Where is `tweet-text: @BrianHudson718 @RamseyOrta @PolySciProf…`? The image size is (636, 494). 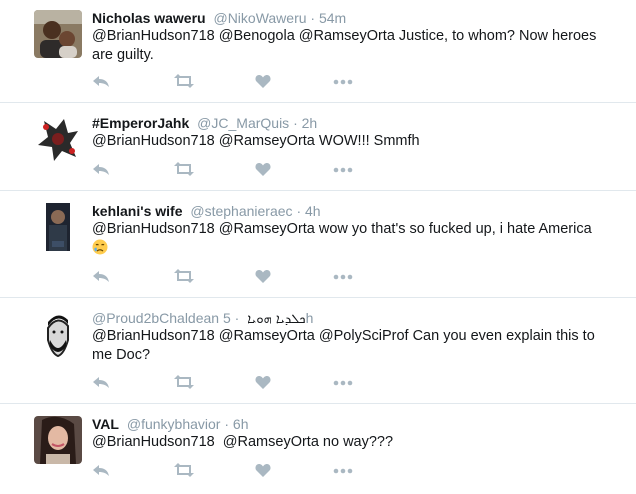 tweet-text: @BrianHudson718 @RamseyOrta @PolySciProf… is located at coordinates (343, 345).